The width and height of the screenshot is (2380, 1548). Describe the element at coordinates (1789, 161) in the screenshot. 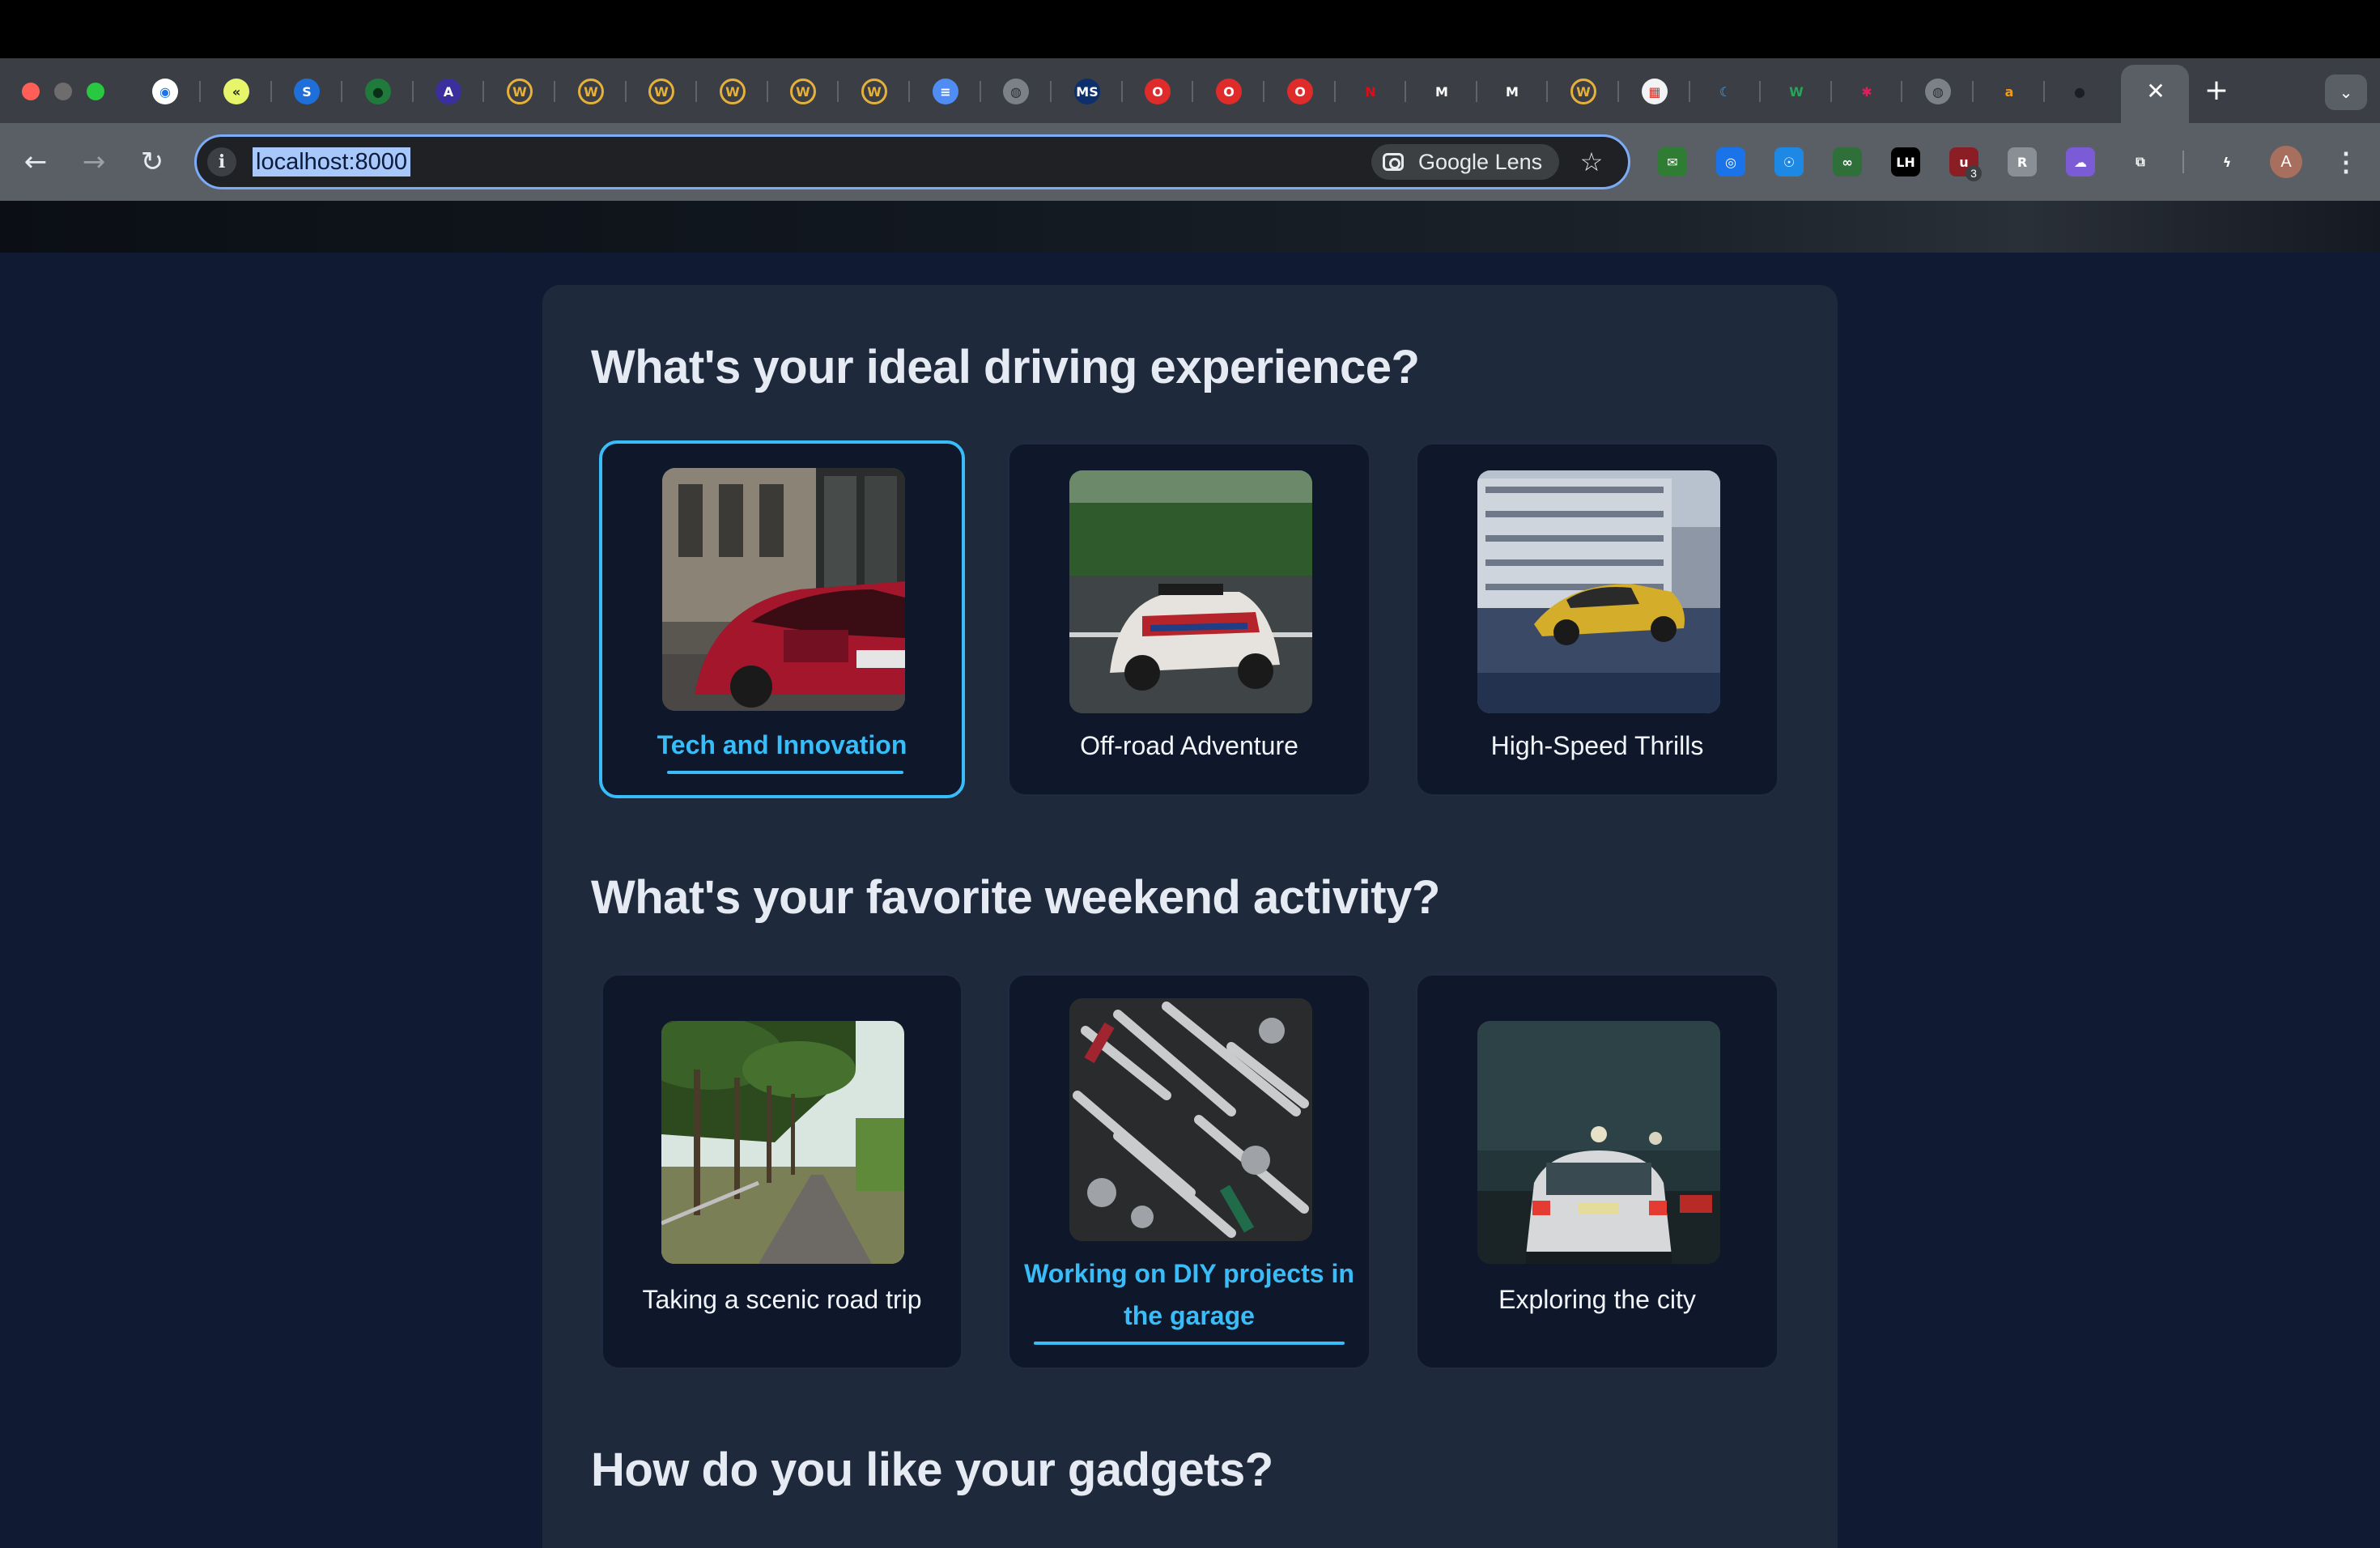

I see `owl-icon: ☉` at that location.